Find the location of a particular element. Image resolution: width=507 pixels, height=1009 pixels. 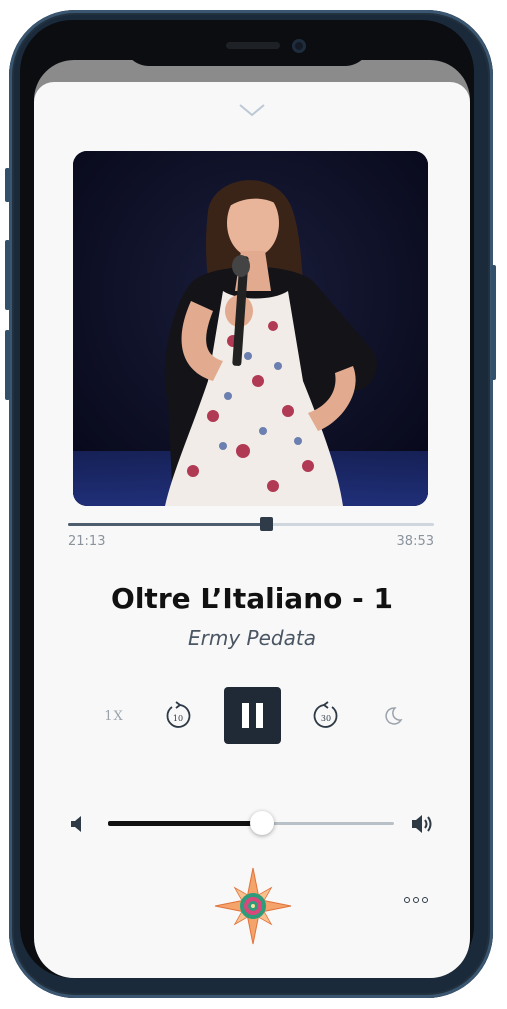

compass-star-logo is located at coordinates (253, 906).